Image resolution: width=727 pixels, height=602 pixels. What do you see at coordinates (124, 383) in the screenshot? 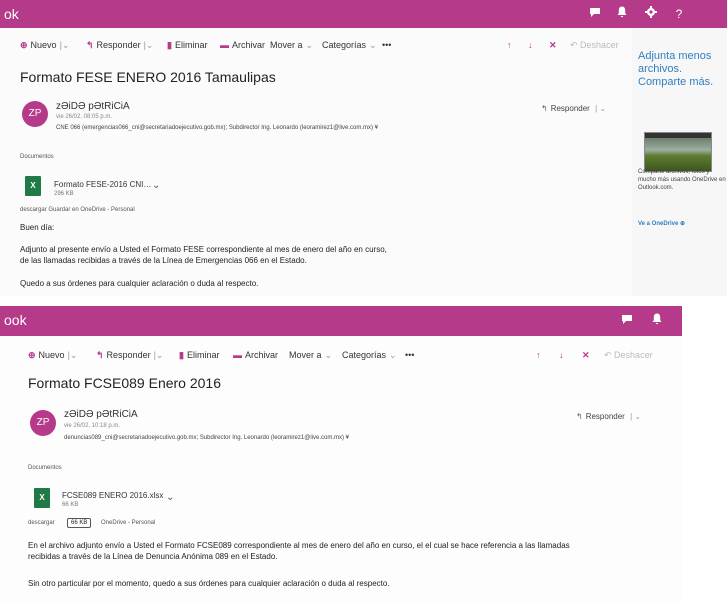
I see `email-subject: Formato FCSE089 Enero 2016` at bounding box center [124, 383].